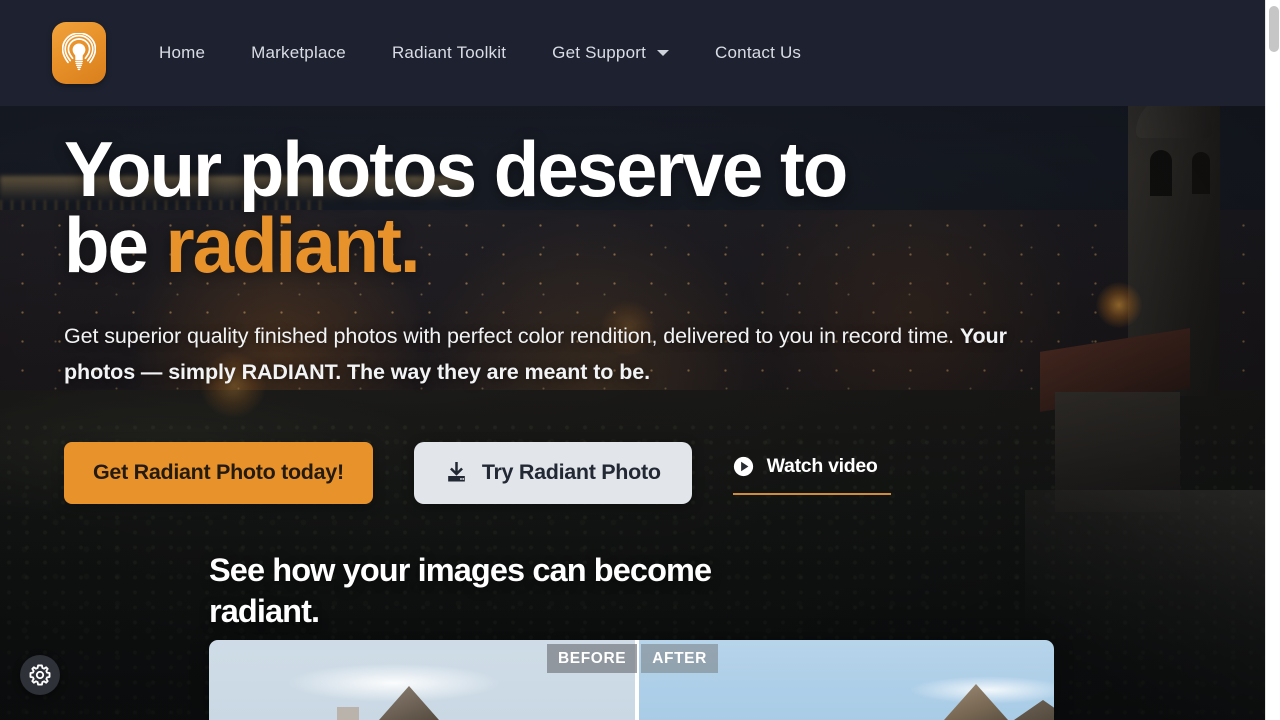  I want to click on gear-icon, so click(40, 675).